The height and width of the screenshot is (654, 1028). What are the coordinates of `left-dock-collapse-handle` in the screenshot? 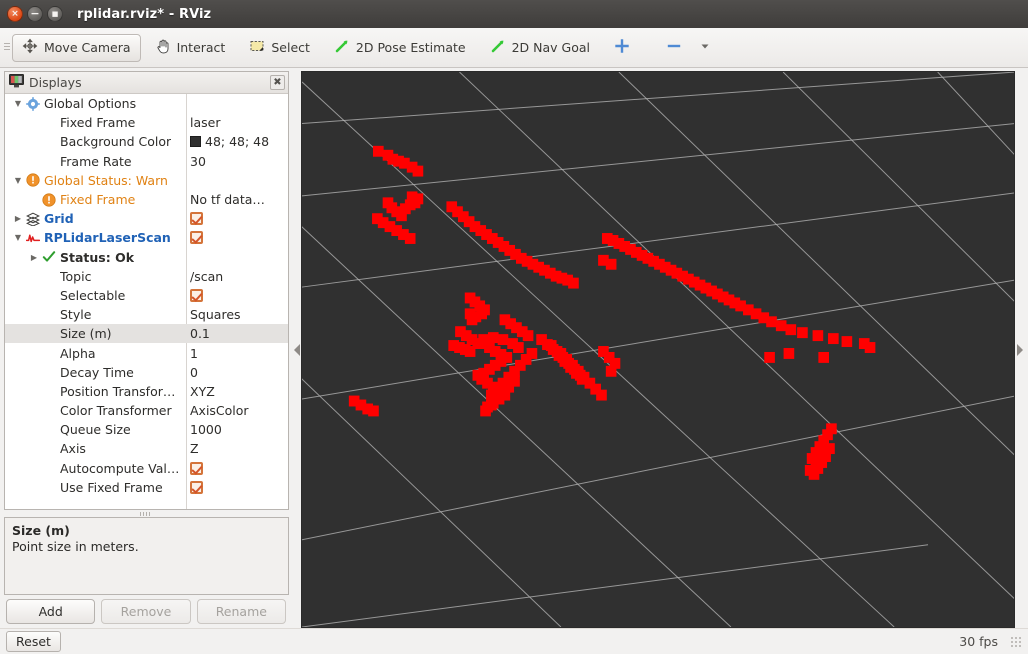 It's located at (296, 349).